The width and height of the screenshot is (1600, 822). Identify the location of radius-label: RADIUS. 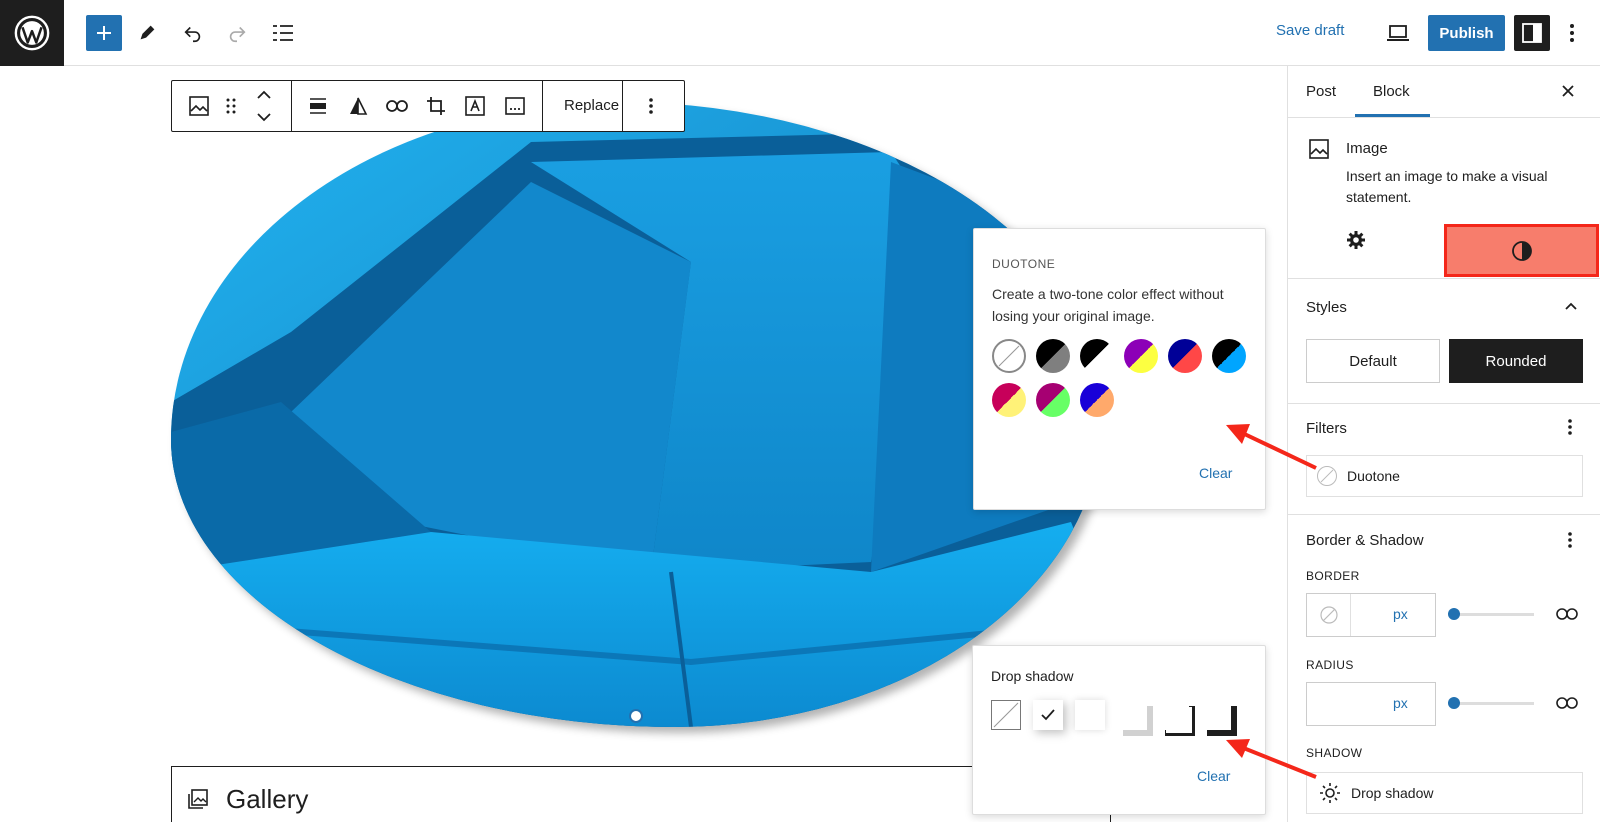
(1330, 665).